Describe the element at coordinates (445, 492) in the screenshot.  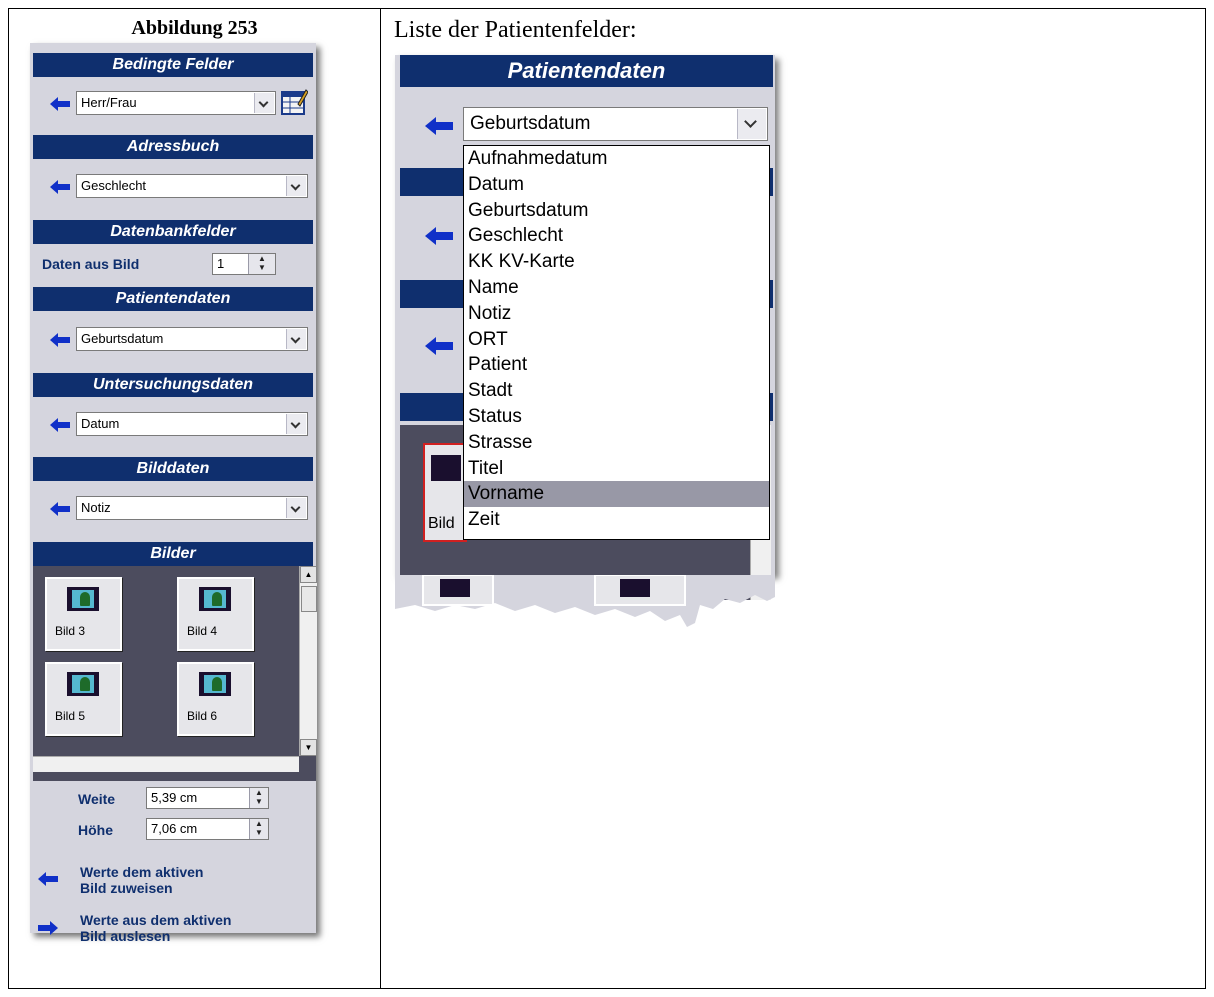
I see `image-thumbnail-partial: Bild` at that location.